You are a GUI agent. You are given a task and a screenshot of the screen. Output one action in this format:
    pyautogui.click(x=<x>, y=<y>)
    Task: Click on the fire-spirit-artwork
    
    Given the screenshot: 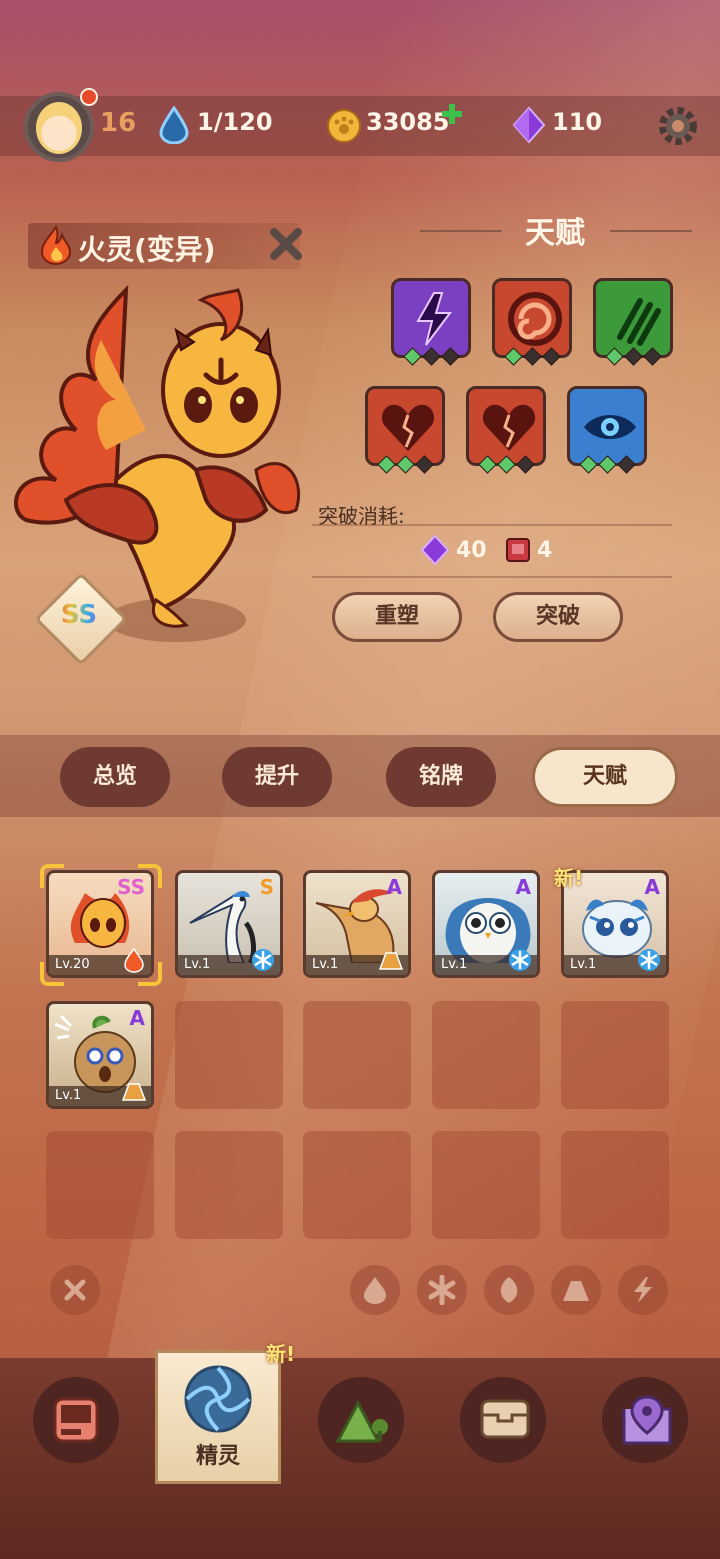 What is the action you would take?
    pyautogui.click(x=157, y=463)
    